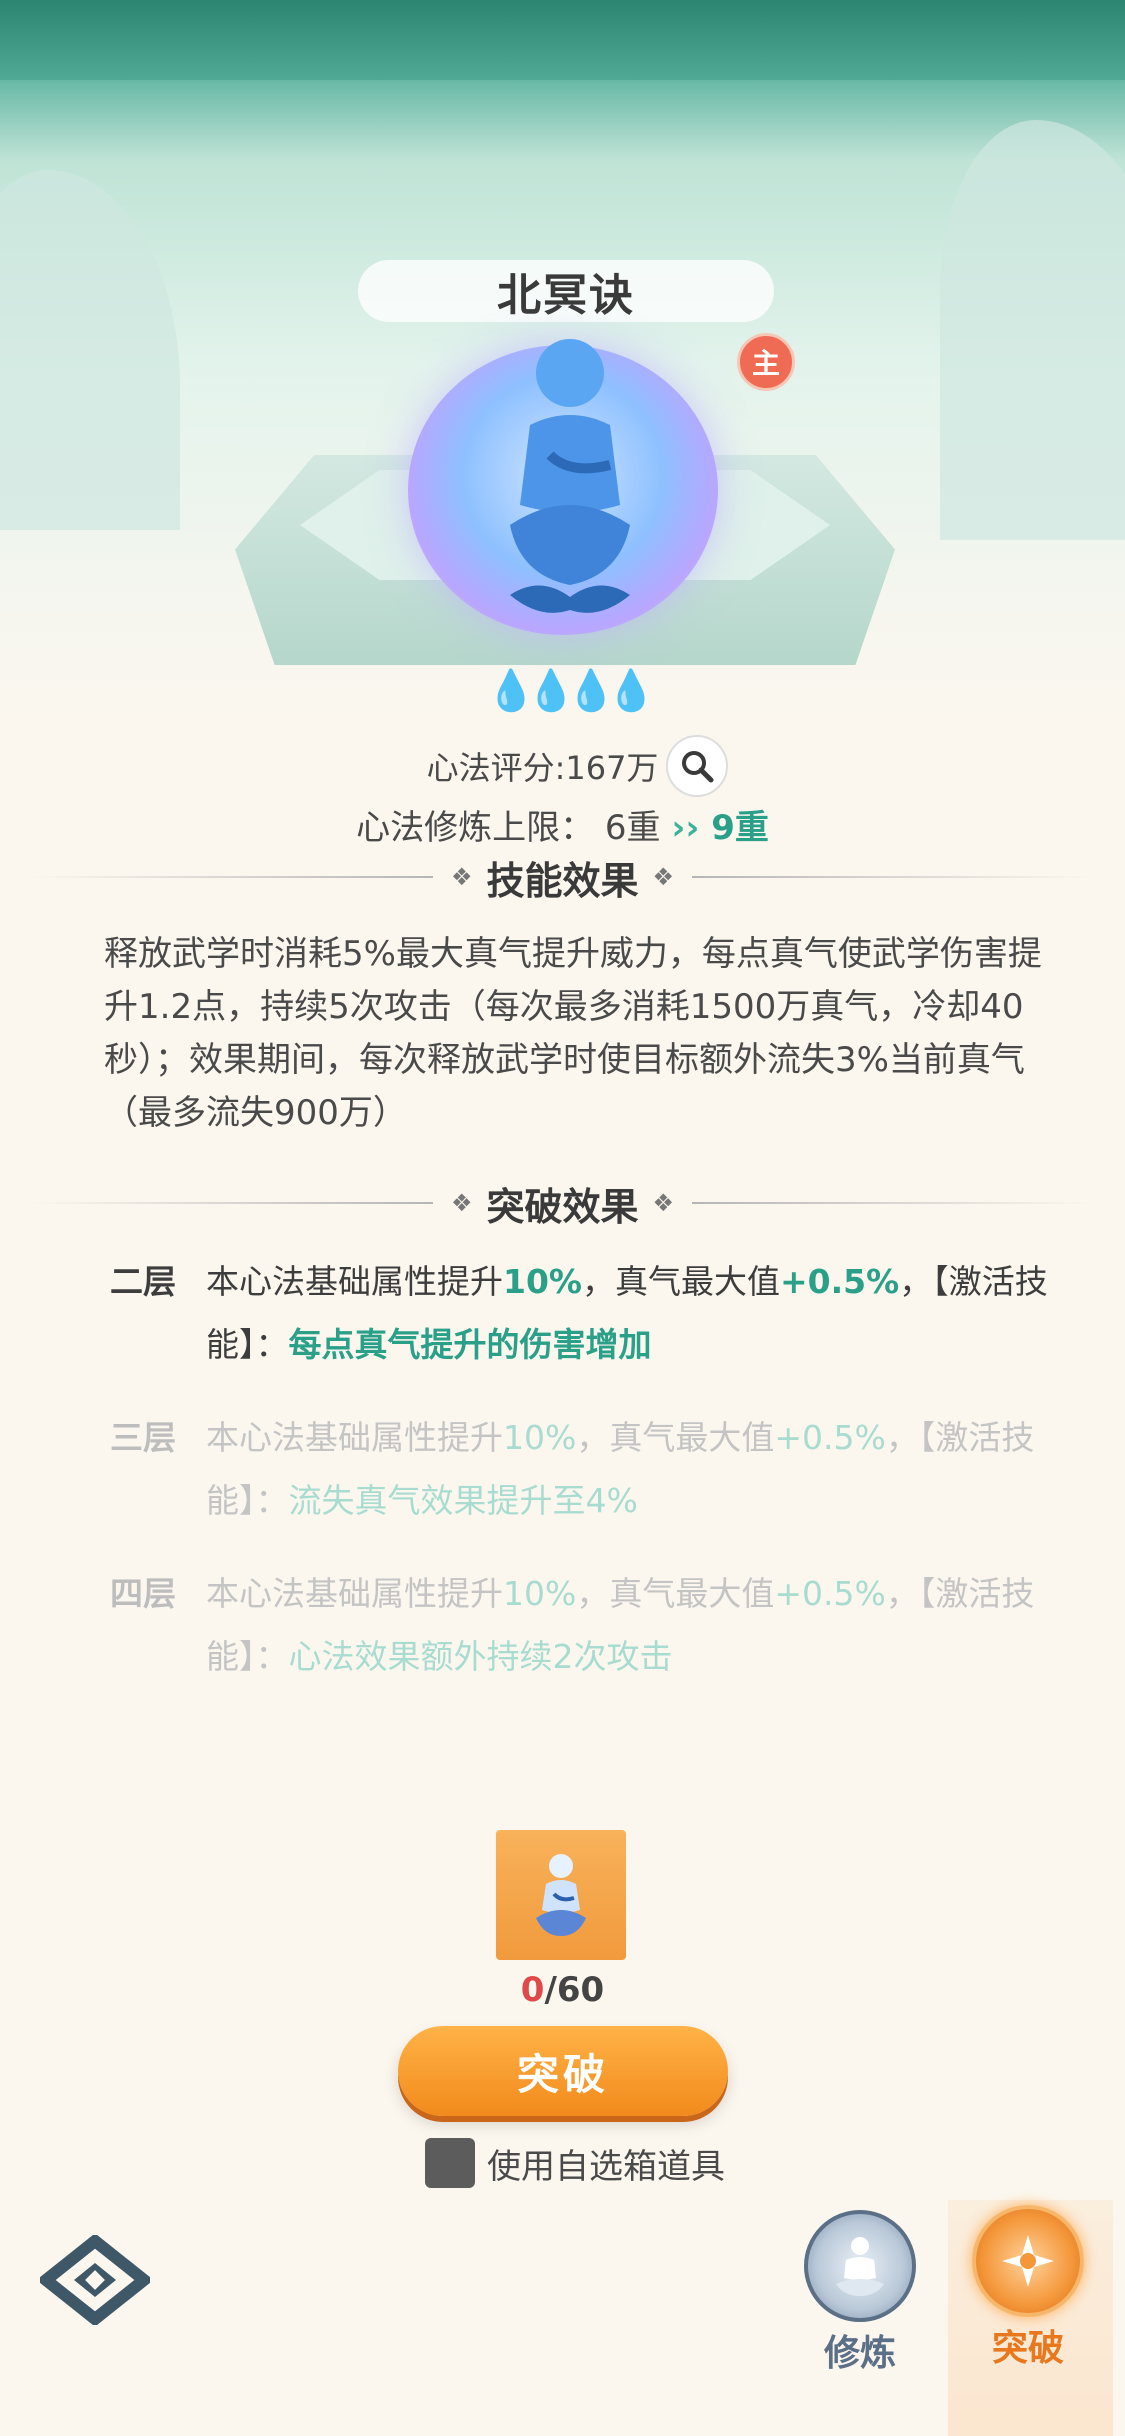 The image size is (1125, 2436). I want to click on use-box-row: 使用自选箱道具, so click(575, 2163).